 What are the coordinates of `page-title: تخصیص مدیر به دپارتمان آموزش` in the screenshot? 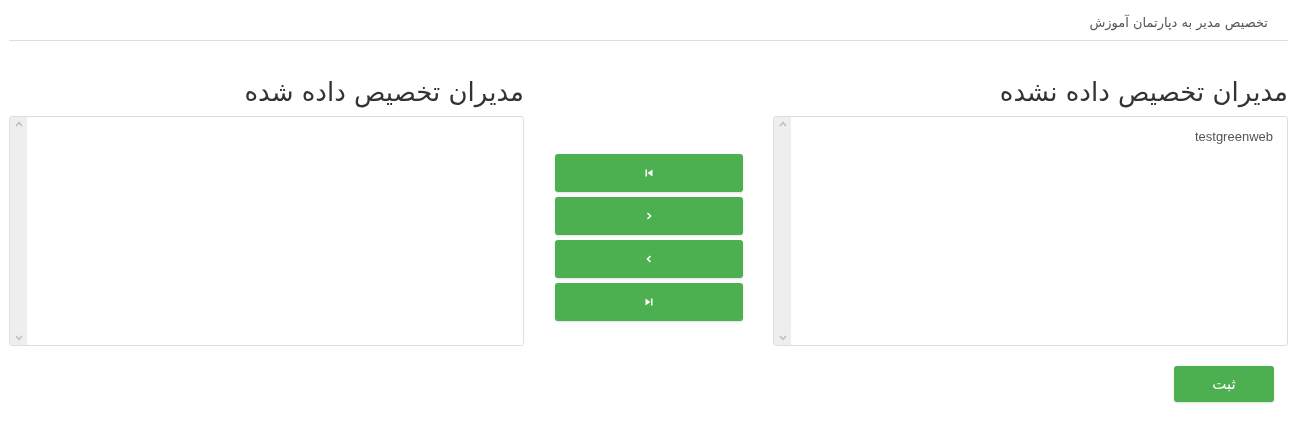 It's located at (1178, 23).